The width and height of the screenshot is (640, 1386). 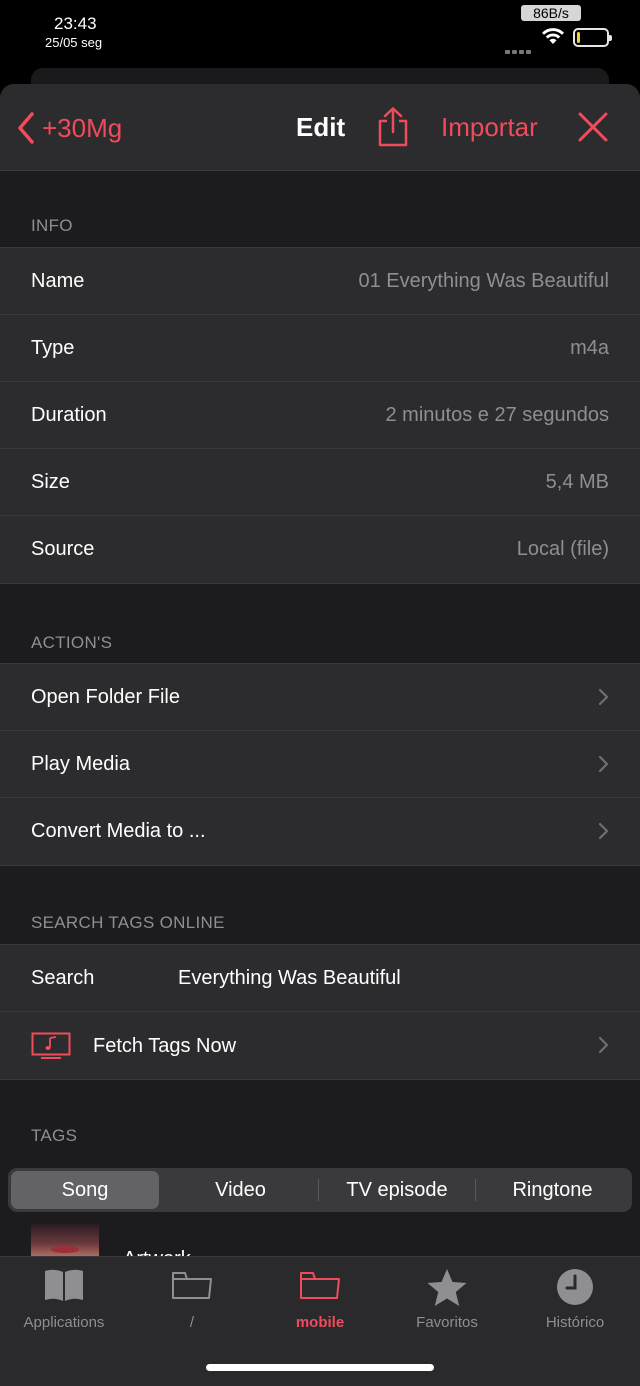 I want to click on search-row: Search Everything Was Beautiful, so click(x=320, y=978).